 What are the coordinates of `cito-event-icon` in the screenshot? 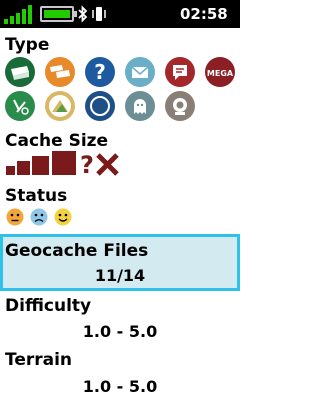 It's located at (20, 106).